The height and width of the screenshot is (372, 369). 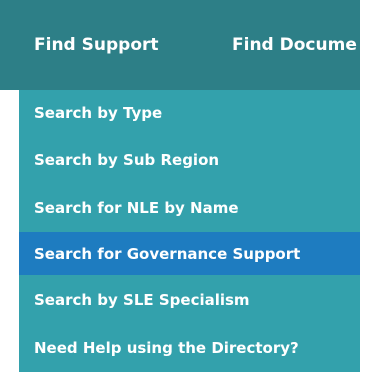 I want to click on tab-find-documents: Find Docume, so click(x=294, y=45).